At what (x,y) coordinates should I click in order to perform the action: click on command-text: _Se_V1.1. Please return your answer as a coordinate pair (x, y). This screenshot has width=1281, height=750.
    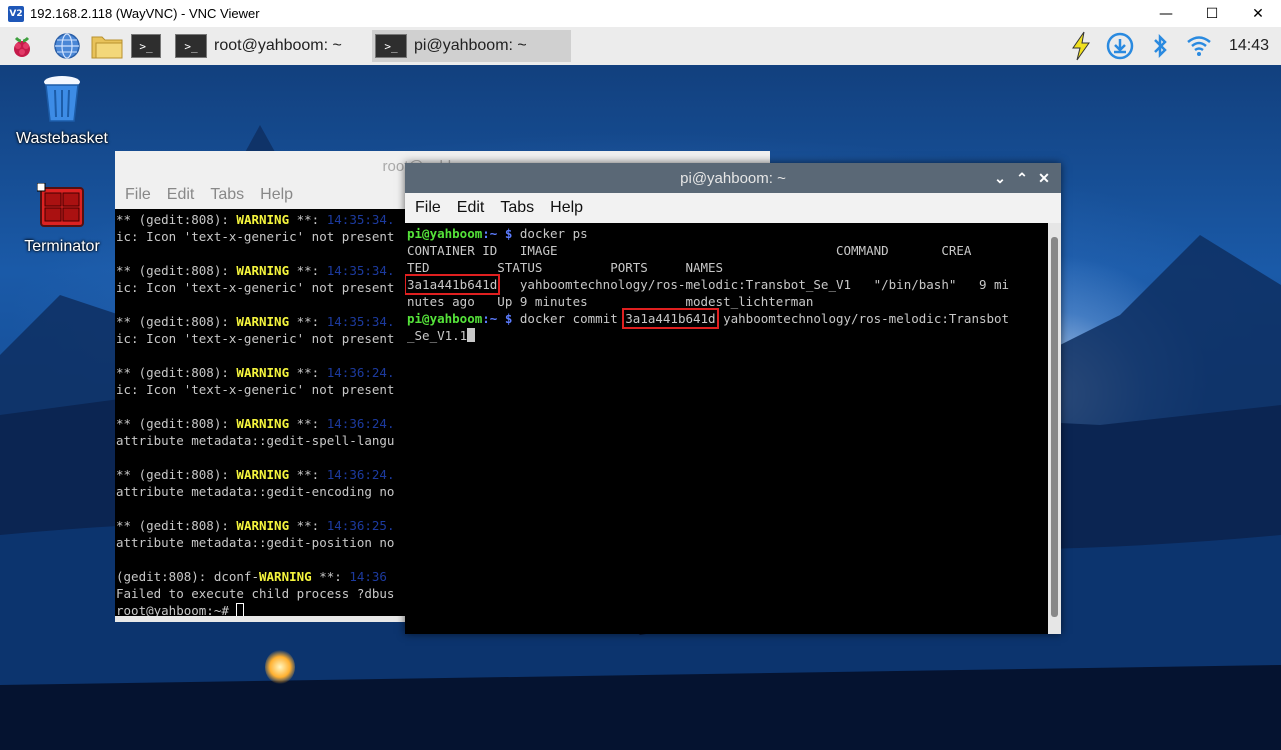
    Looking at the image, I should click on (437, 335).